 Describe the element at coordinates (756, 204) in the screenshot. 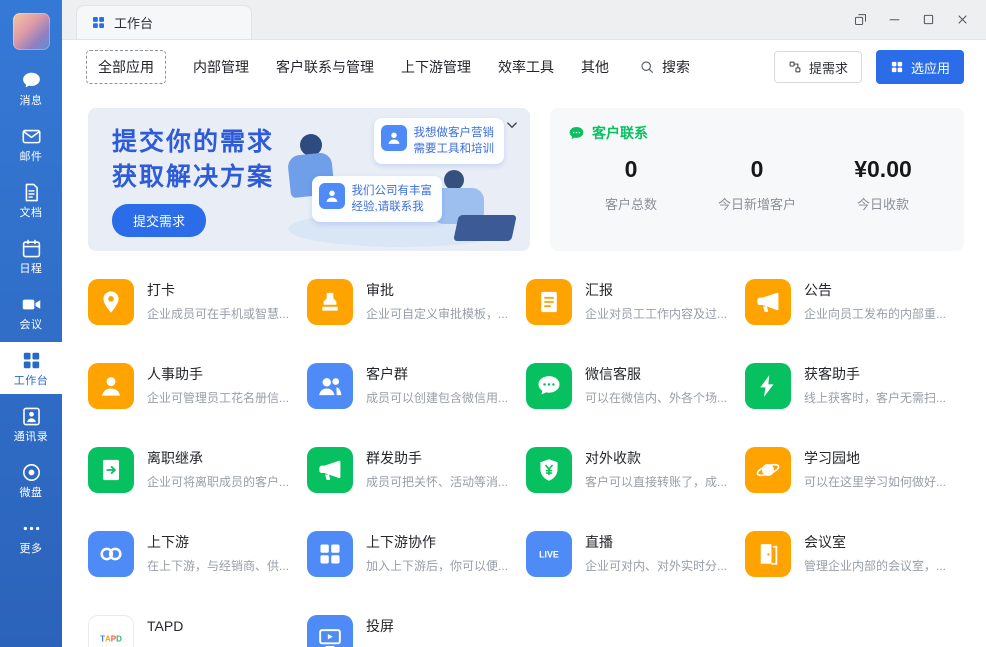

I see `stat-label: 今日新增客户` at that location.